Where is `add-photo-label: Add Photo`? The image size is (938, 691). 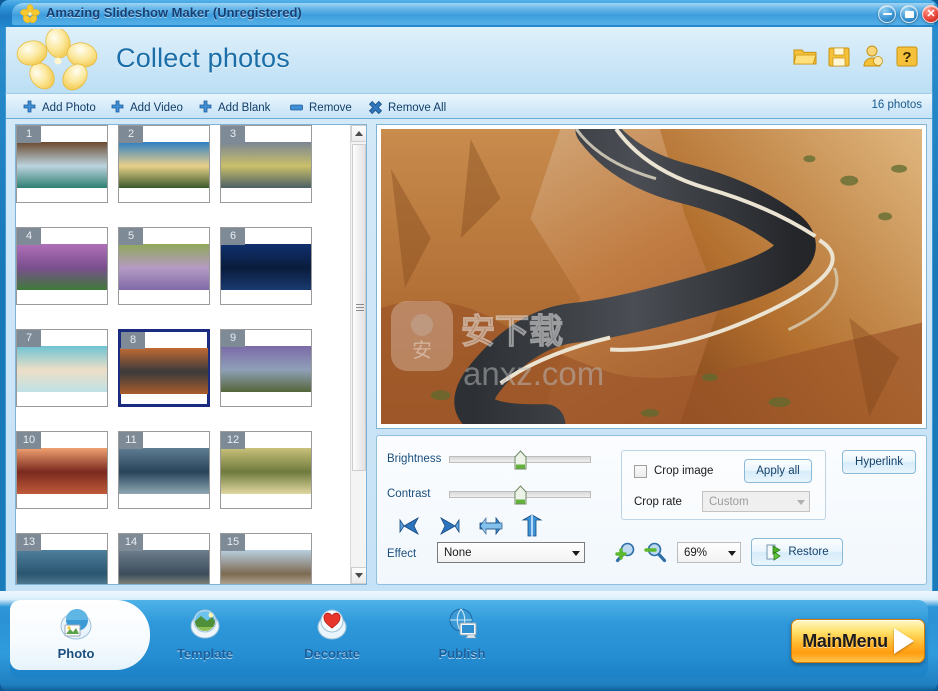
add-photo-label: Add Photo is located at coordinates (69, 107).